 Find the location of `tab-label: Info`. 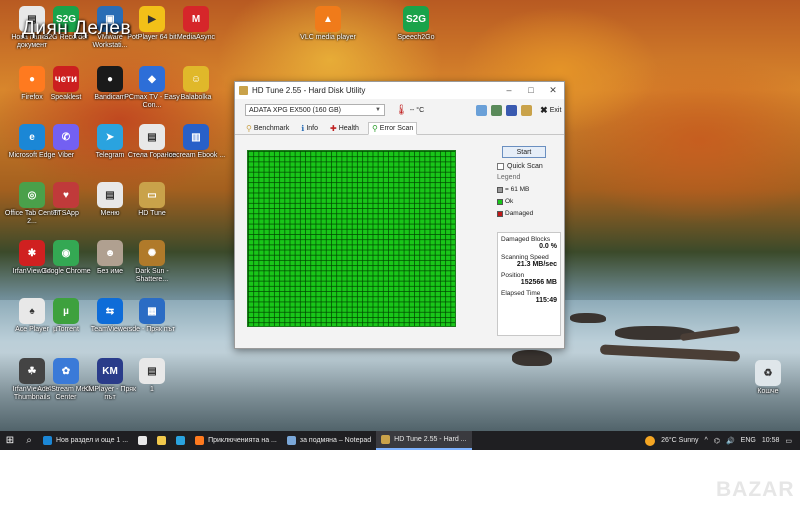

tab-label: Info is located at coordinates (312, 128).